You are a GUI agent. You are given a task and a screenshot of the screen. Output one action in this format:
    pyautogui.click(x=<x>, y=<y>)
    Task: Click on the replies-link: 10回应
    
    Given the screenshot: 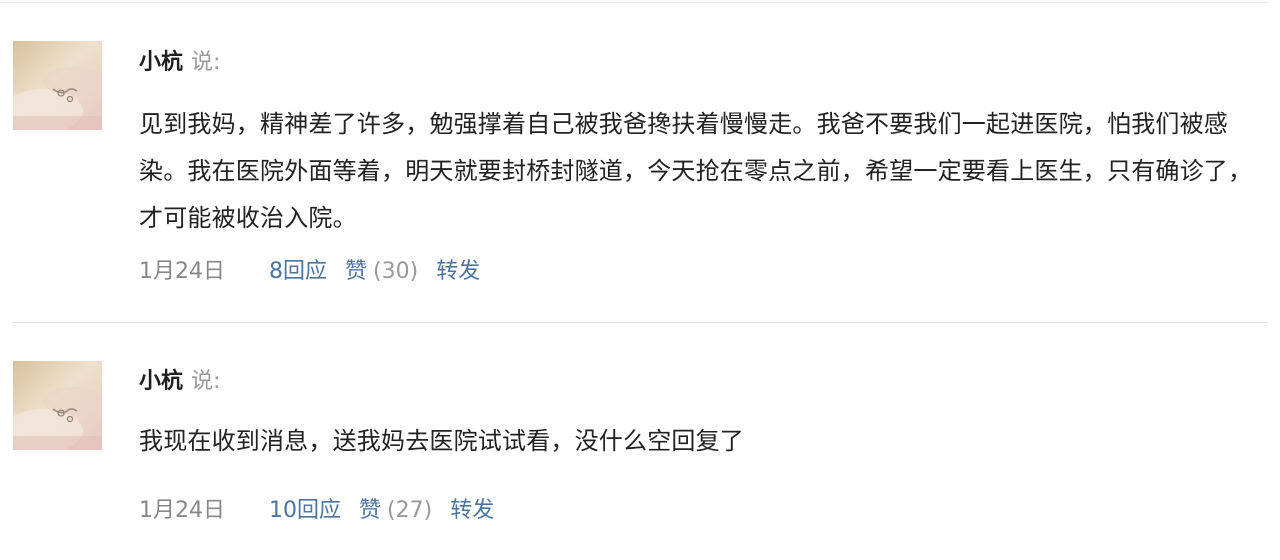 What is the action you would take?
    pyautogui.click(x=305, y=511)
    